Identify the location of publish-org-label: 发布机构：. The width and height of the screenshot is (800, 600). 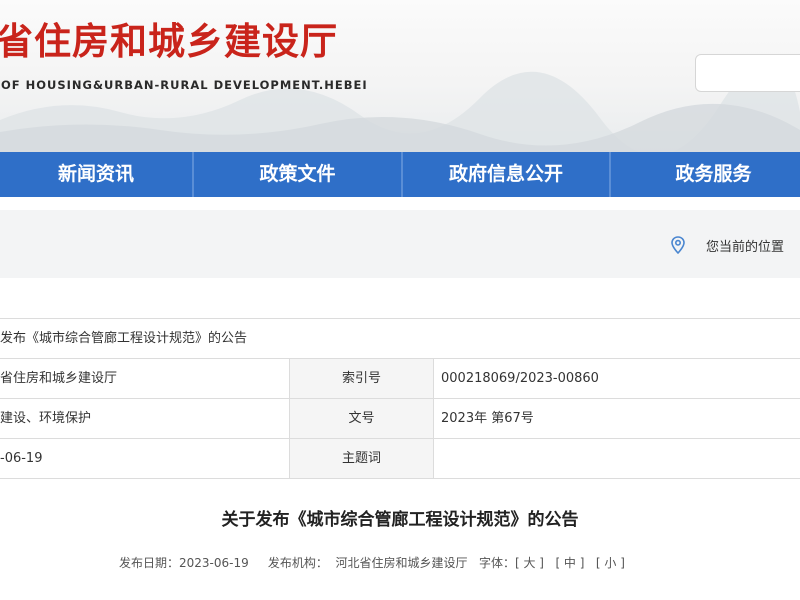
(297, 563).